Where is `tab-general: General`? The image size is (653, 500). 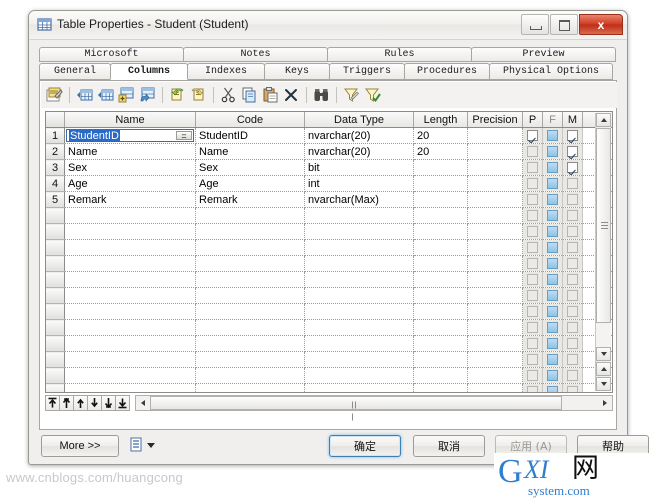
tab-general: General is located at coordinates (75, 71).